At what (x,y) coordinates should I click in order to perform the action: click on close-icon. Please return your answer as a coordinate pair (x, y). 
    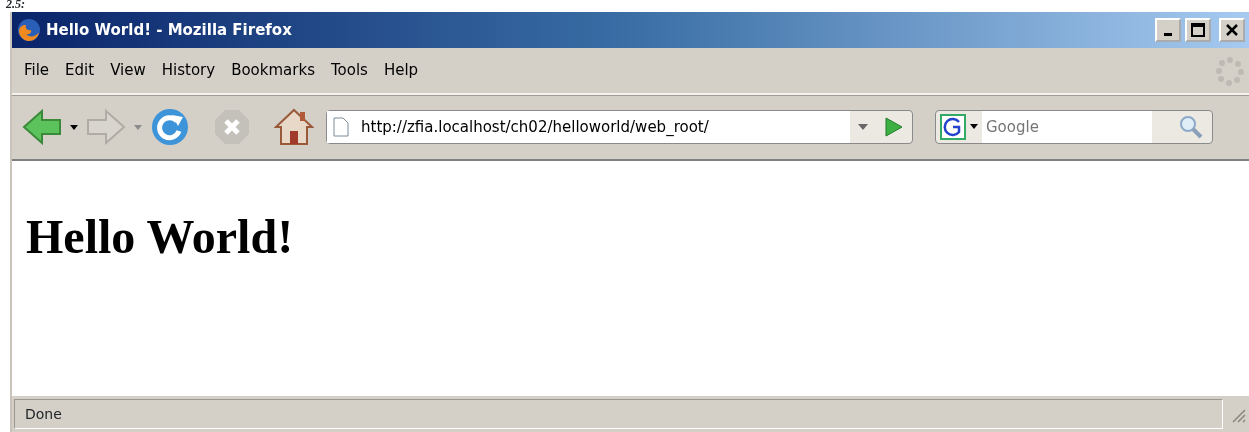
    Looking at the image, I should click on (1232, 30).